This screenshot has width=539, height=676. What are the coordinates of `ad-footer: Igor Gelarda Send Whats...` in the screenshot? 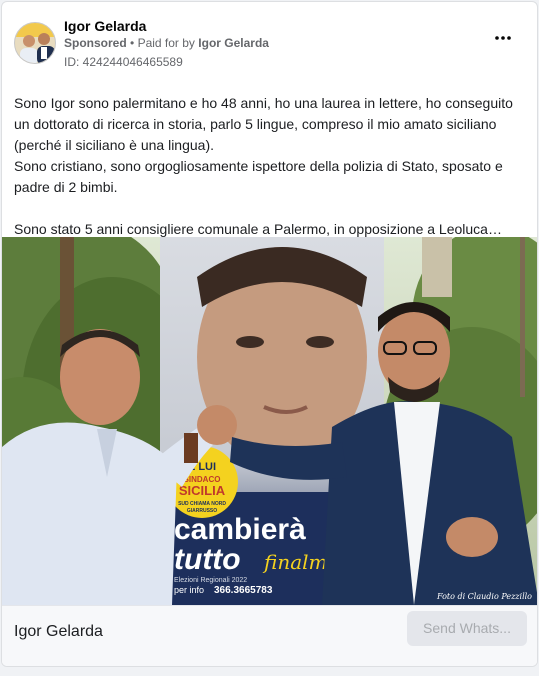 It's located at (269, 635).